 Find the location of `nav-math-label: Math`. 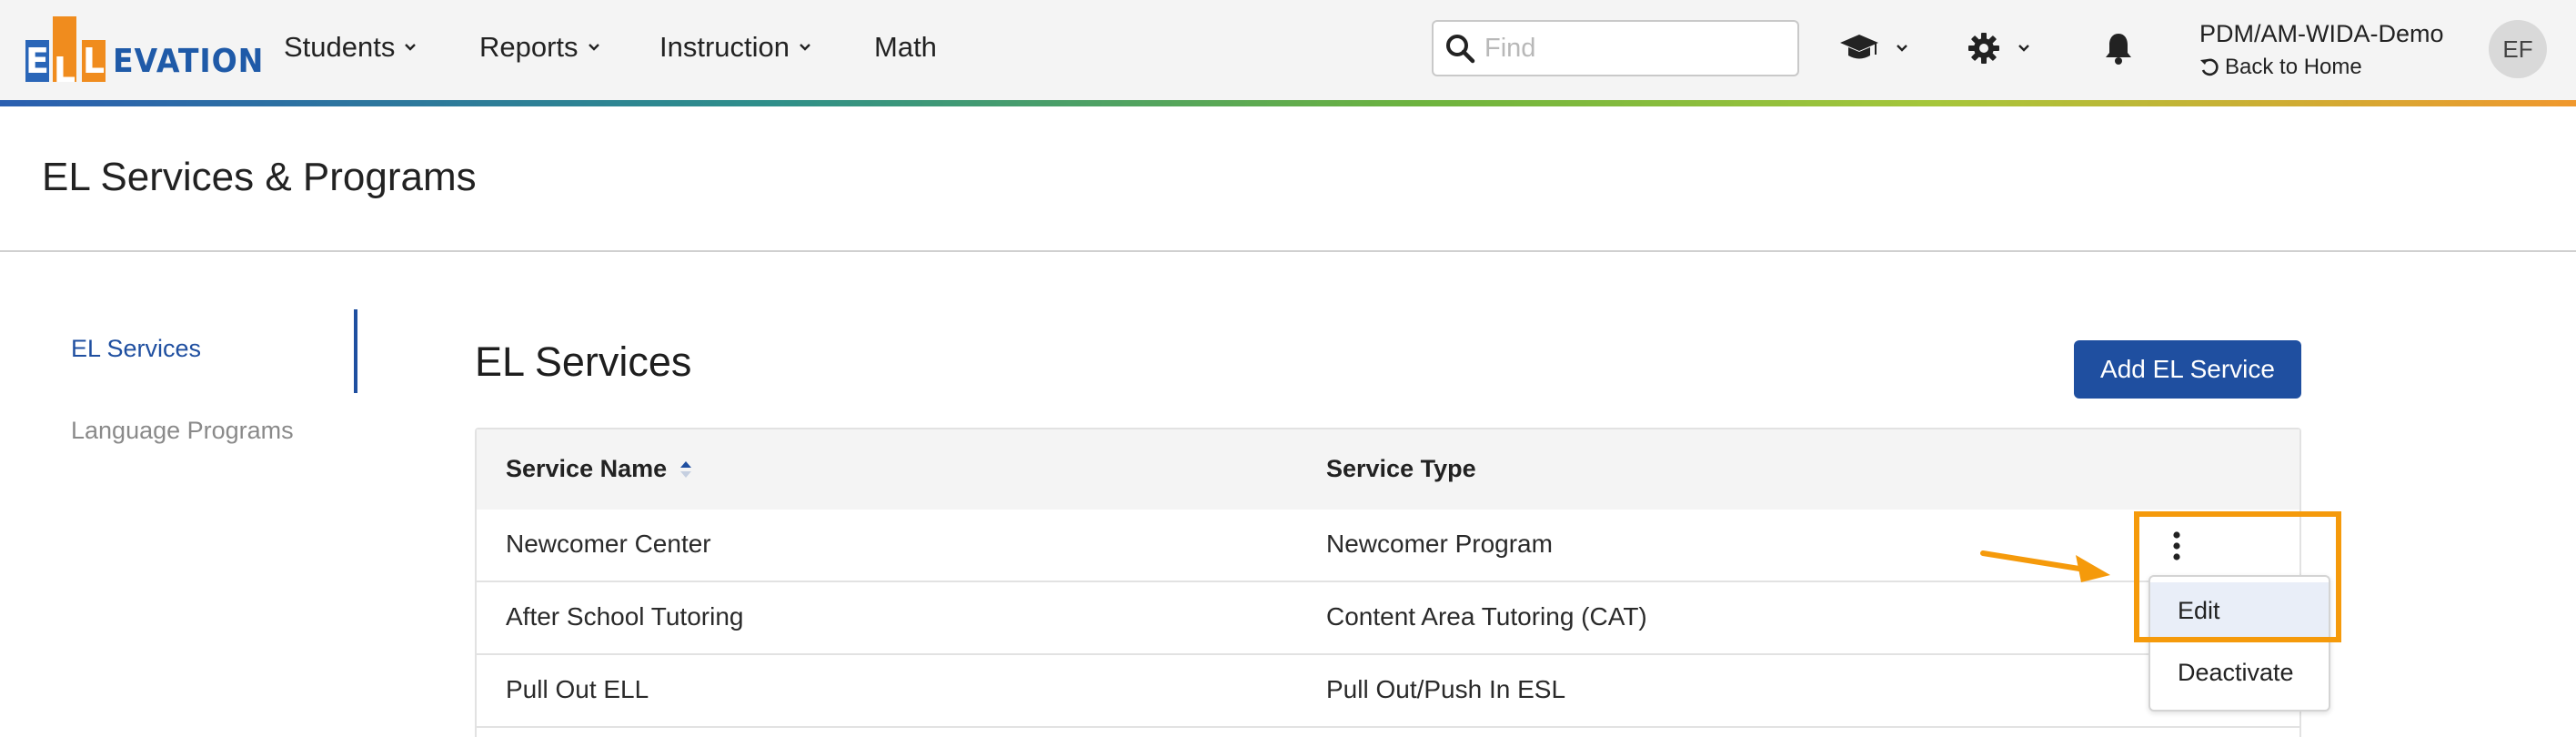

nav-math-label: Math is located at coordinates (905, 47).